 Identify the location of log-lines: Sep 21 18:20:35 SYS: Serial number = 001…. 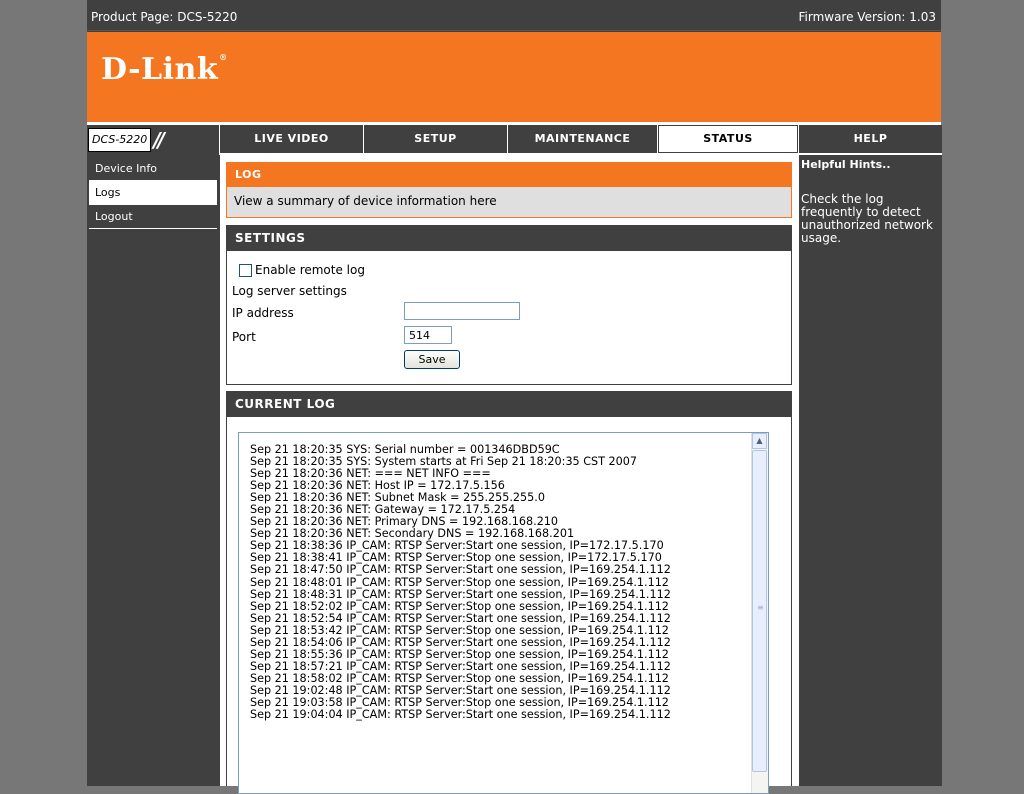
(460, 582).